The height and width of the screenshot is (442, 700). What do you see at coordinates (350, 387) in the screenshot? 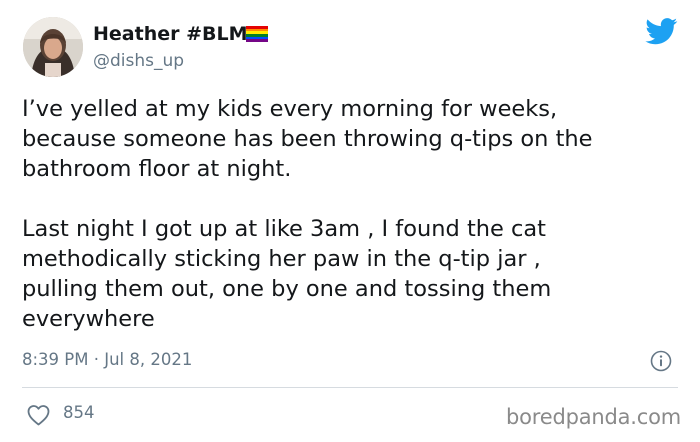
I see `divider` at bounding box center [350, 387].